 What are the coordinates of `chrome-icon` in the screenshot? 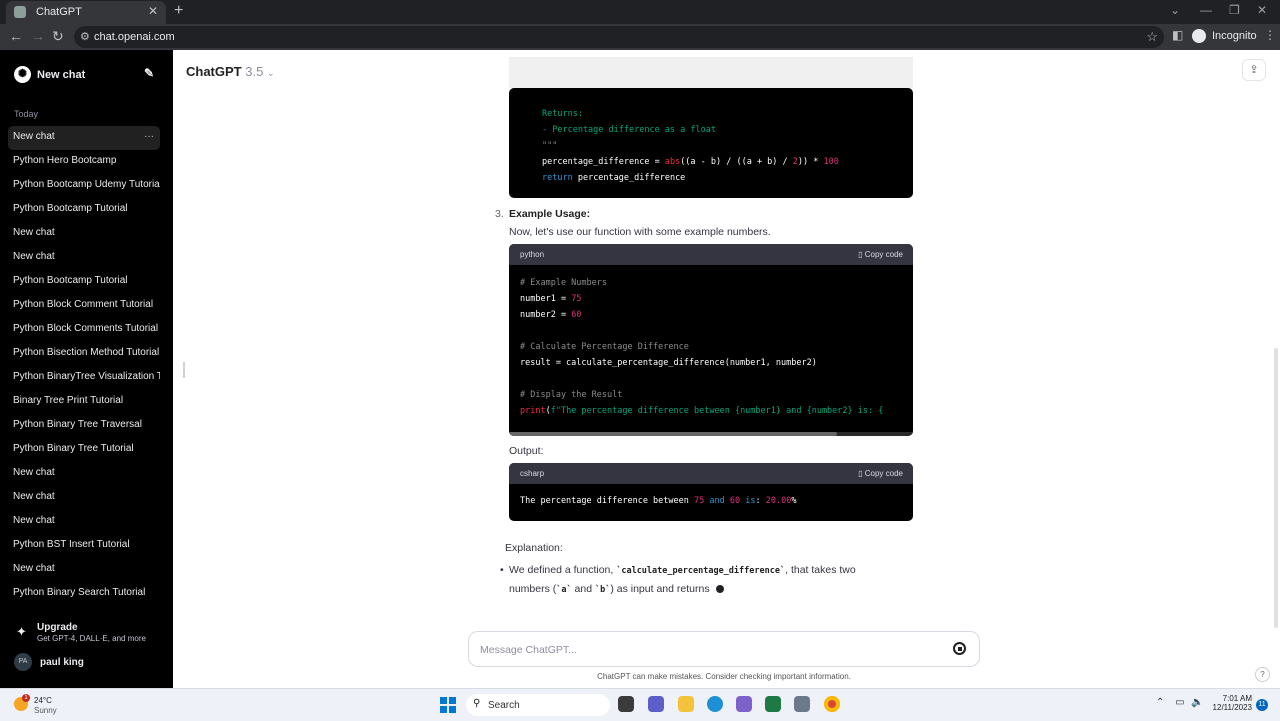 It's located at (832, 704).